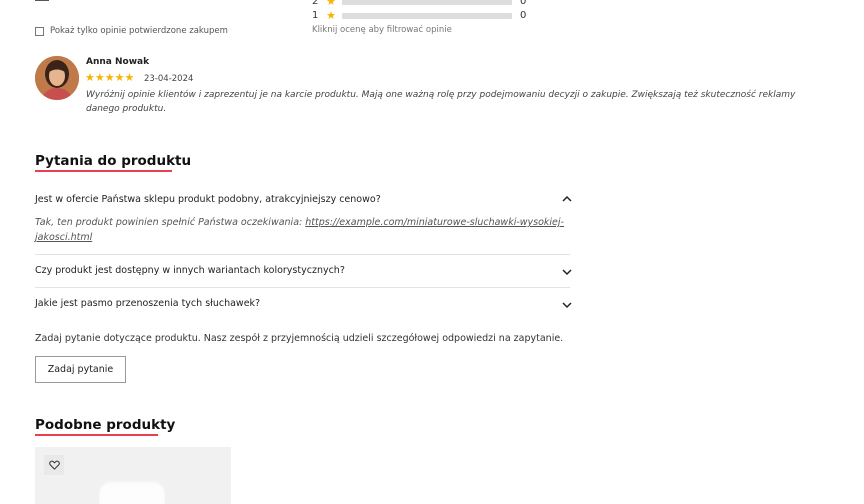 The image size is (864, 504). I want to click on avatar, so click(57, 78).